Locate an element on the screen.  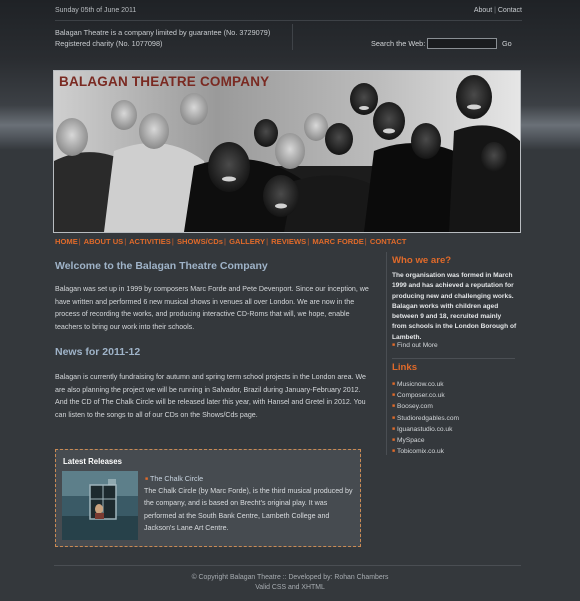
top-links: About | Contact is located at coordinates (498, 10).